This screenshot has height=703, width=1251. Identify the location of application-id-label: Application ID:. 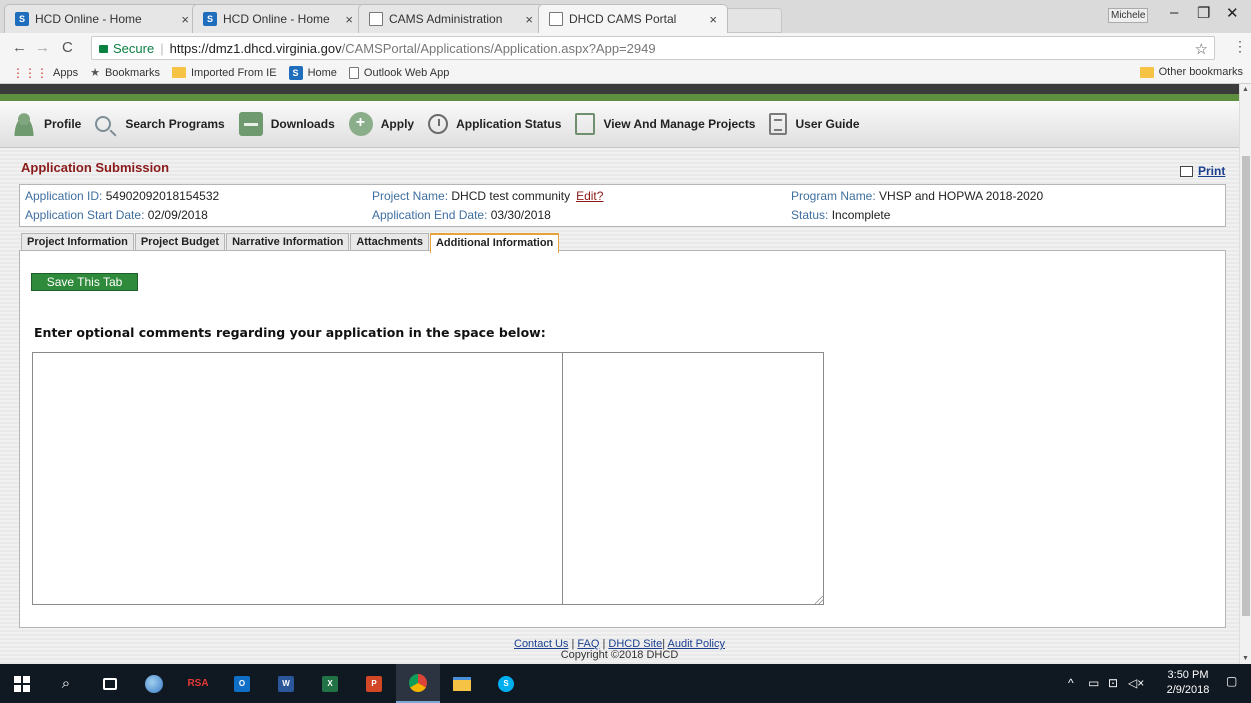
(64, 196).